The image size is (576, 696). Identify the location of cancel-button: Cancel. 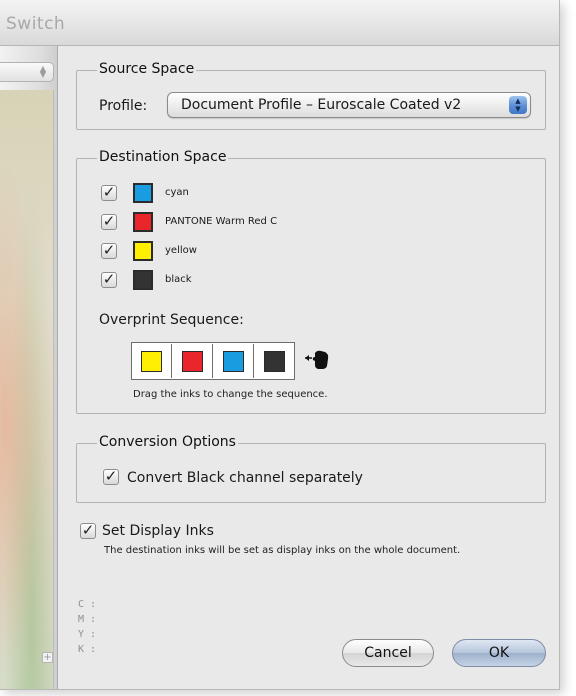
(388, 653).